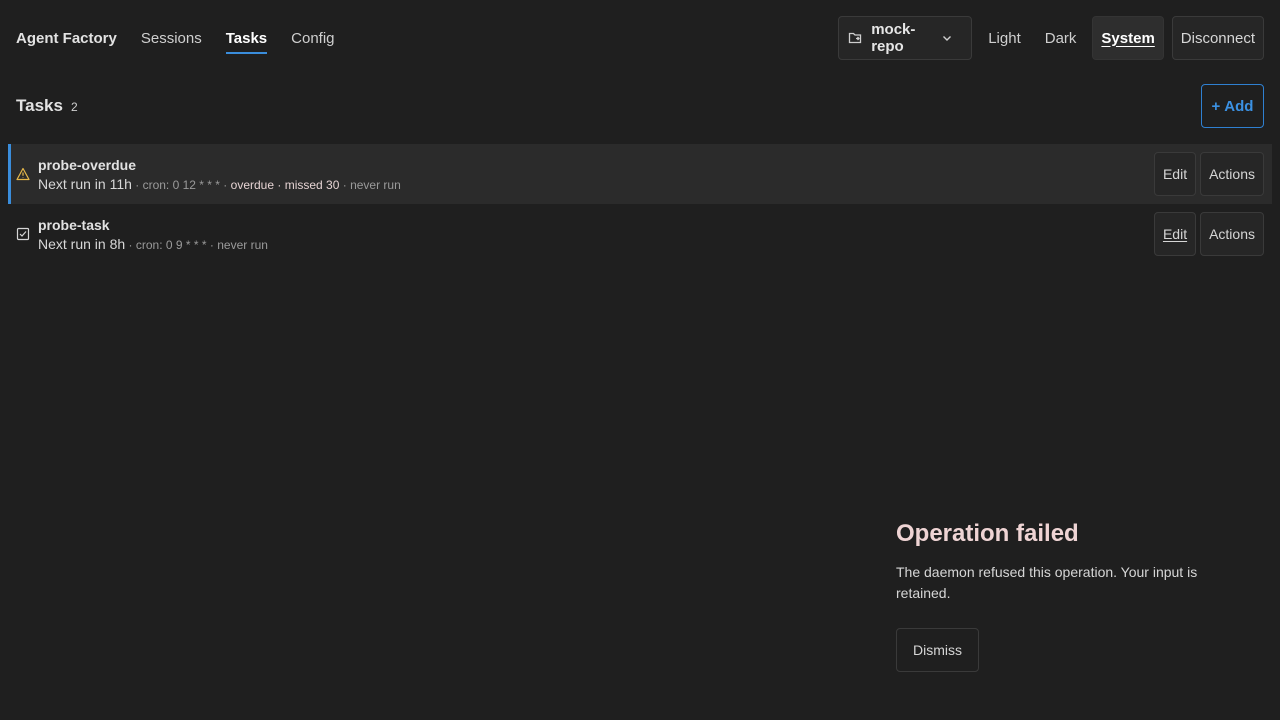  What do you see at coordinates (171, 38) in the screenshot?
I see `nav-sessions: Sessions` at bounding box center [171, 38].